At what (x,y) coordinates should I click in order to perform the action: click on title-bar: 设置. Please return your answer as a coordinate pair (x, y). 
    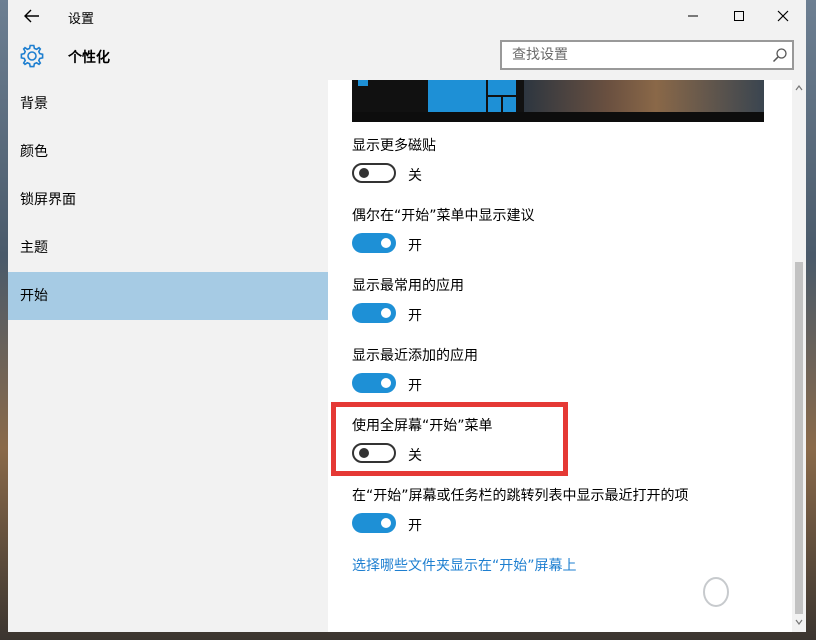
    Looking at the image, I should click on (407, 16).